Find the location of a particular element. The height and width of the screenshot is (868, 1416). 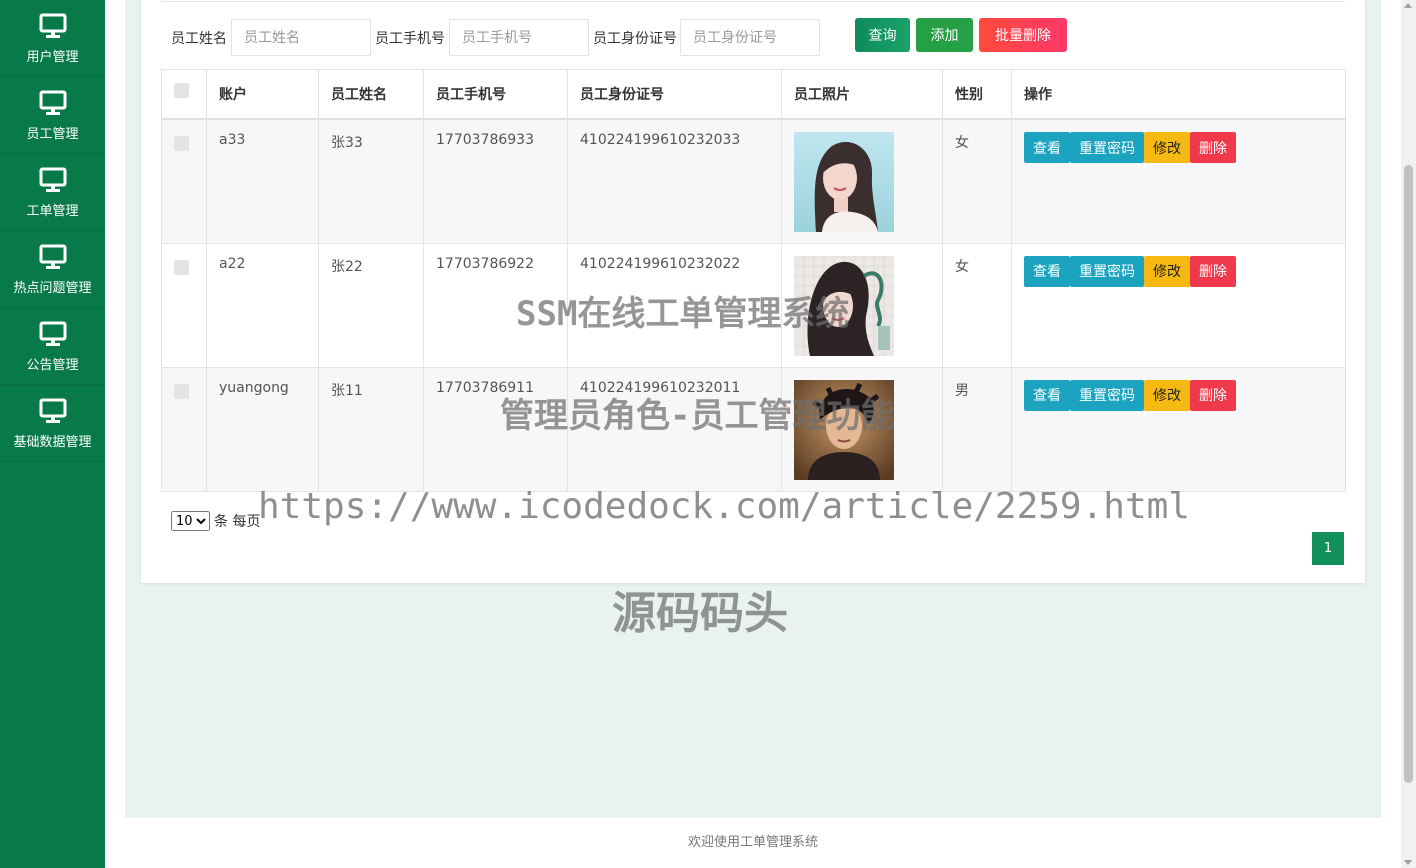

employee-phone-input is located at coordinates (519, 37).